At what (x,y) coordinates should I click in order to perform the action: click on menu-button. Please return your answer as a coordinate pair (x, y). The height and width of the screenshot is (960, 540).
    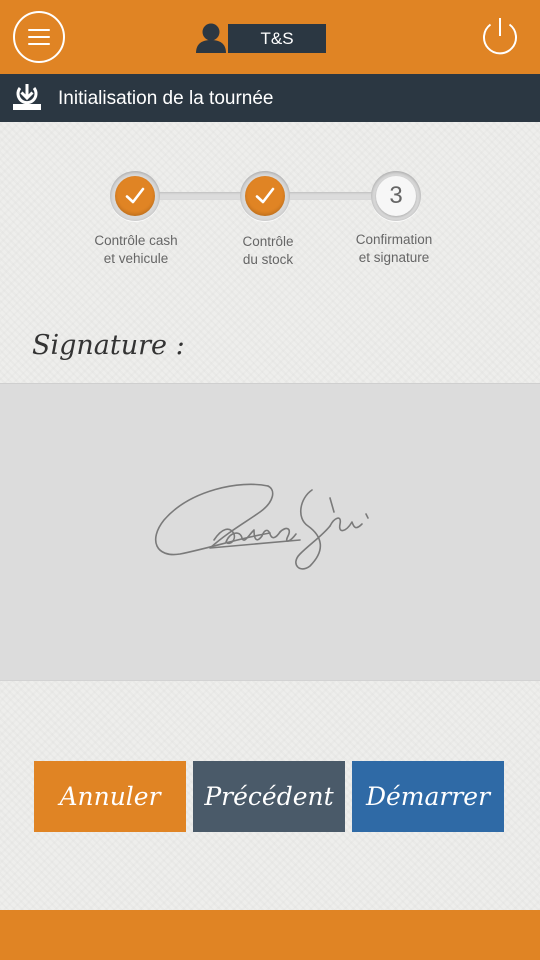
    Looking at the image, I should click on (39, 37).